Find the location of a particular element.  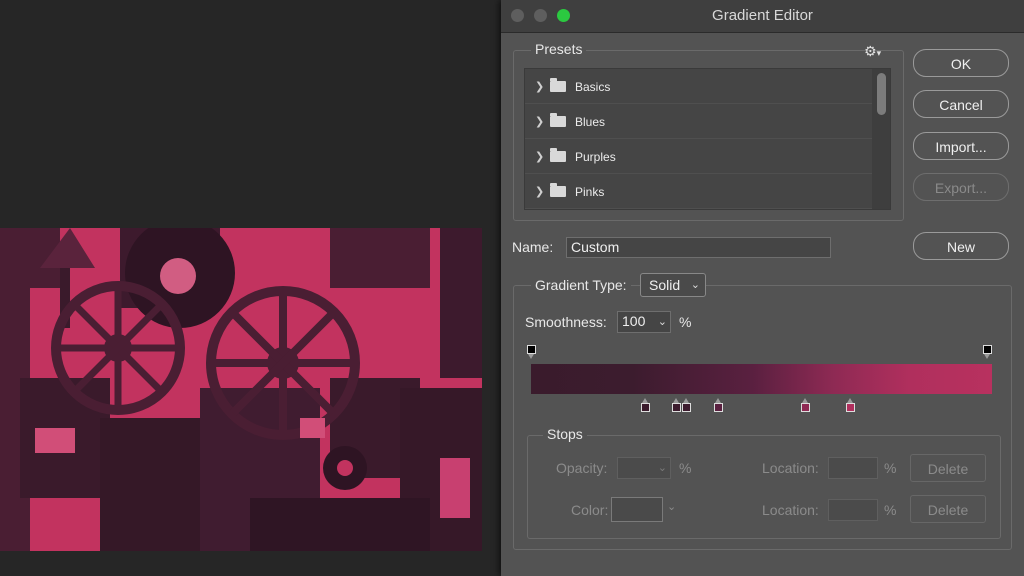

smoothness-field: 100 ⌄ is located at coordinates (644, 322).